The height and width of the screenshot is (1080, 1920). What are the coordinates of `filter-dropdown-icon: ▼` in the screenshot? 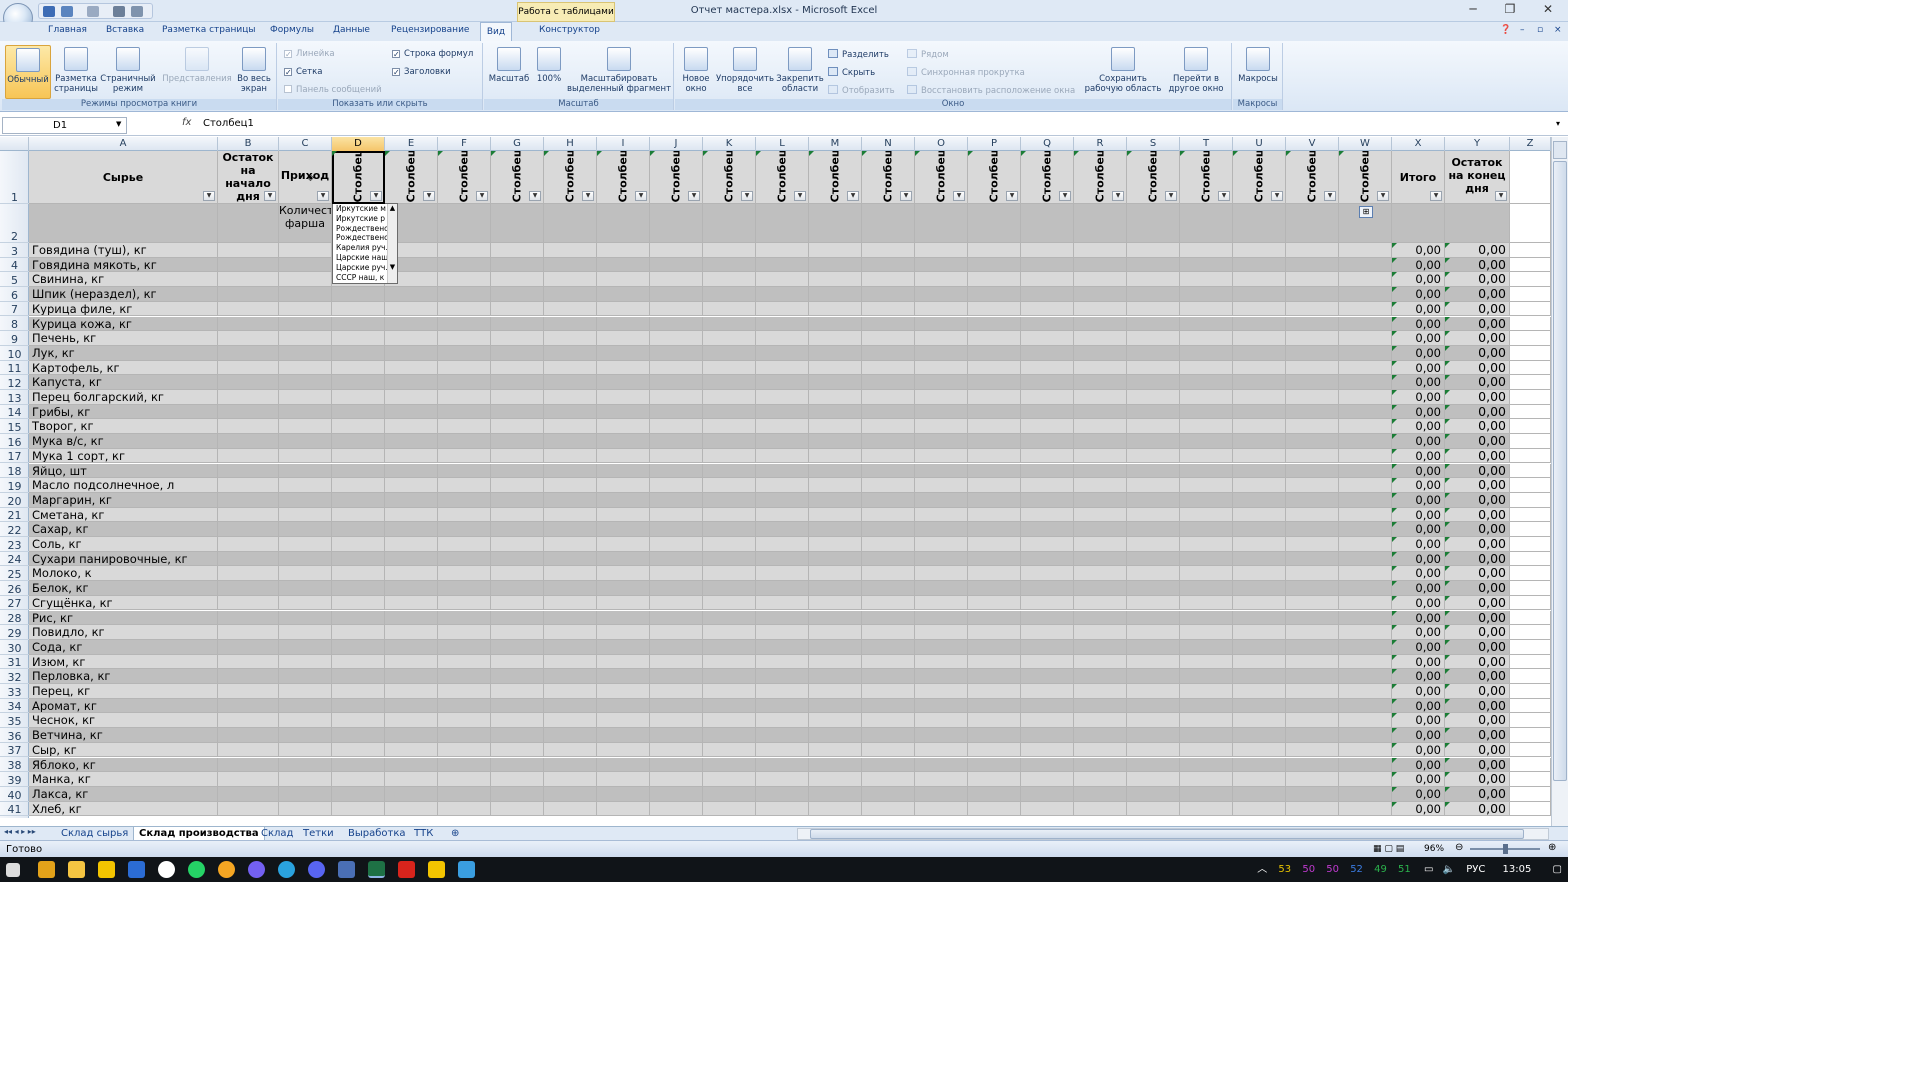 It's located at (376, 196).